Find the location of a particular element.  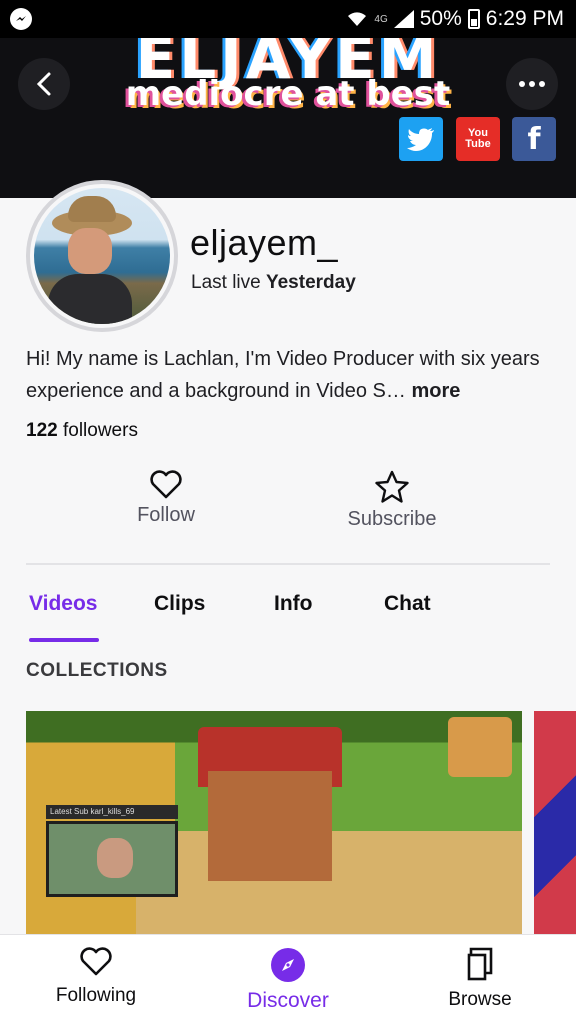

battery-icon is located at coordinates (473, 19).